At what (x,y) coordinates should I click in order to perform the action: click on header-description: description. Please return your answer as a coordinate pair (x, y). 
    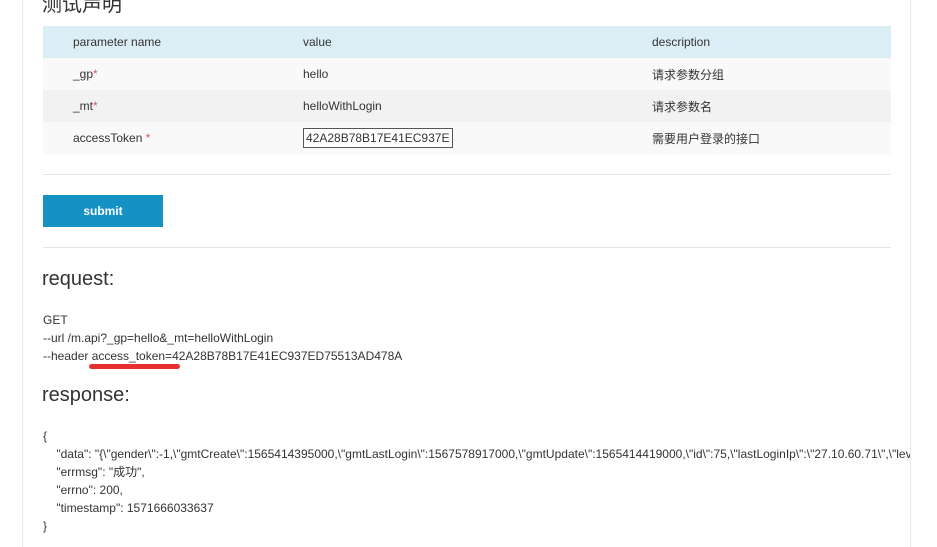
    Looking at the image, I should click on (681, 42).